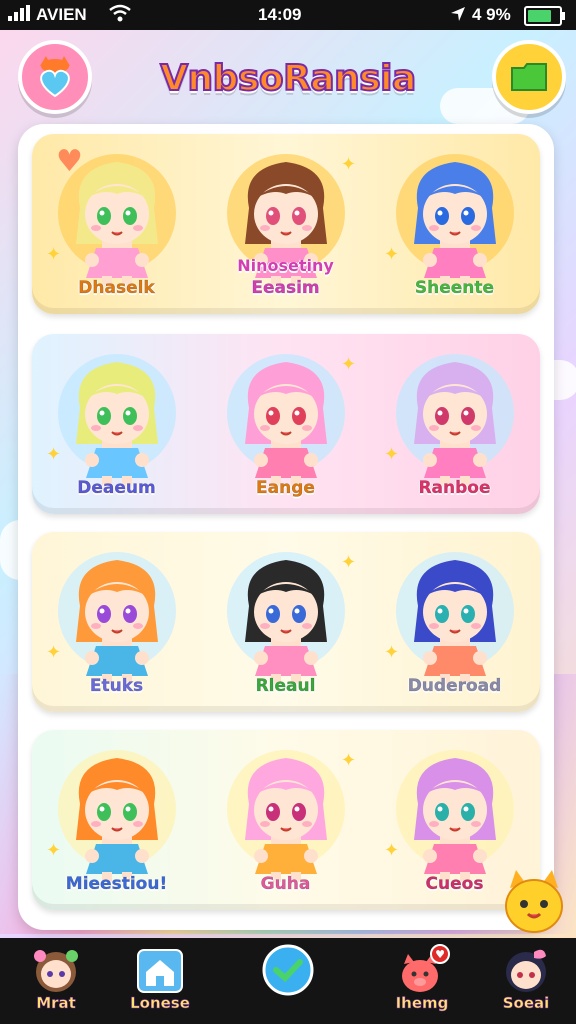 The width and height of the screenshot is (576, 1024). What do you see at coordinates (529, 77) in the screenshot?
I see `folder-icon` at bounding box center [529, 77].